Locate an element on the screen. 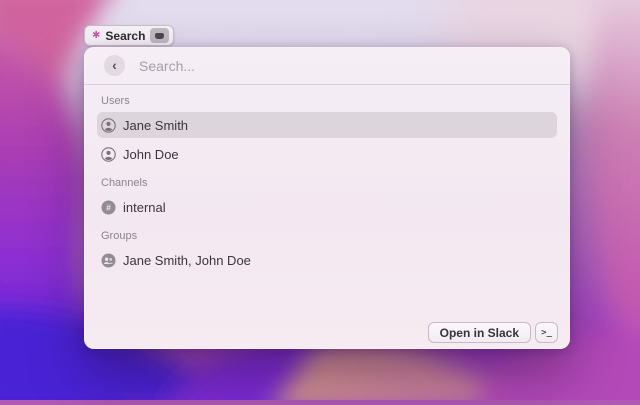 The image size is (640, 405). action-bar: Open in Slack >_ is located at coordinates (492, 332).